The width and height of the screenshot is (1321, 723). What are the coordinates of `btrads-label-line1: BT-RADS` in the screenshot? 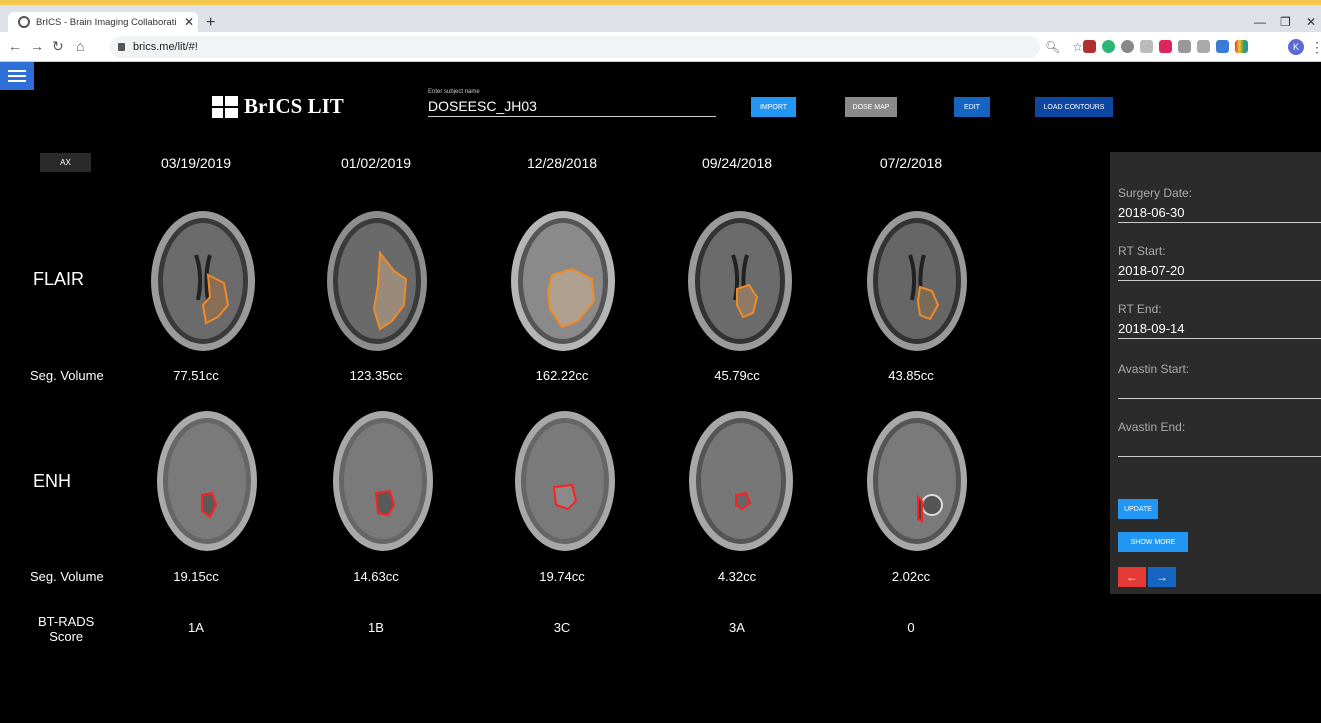 It's located at (66, 621).